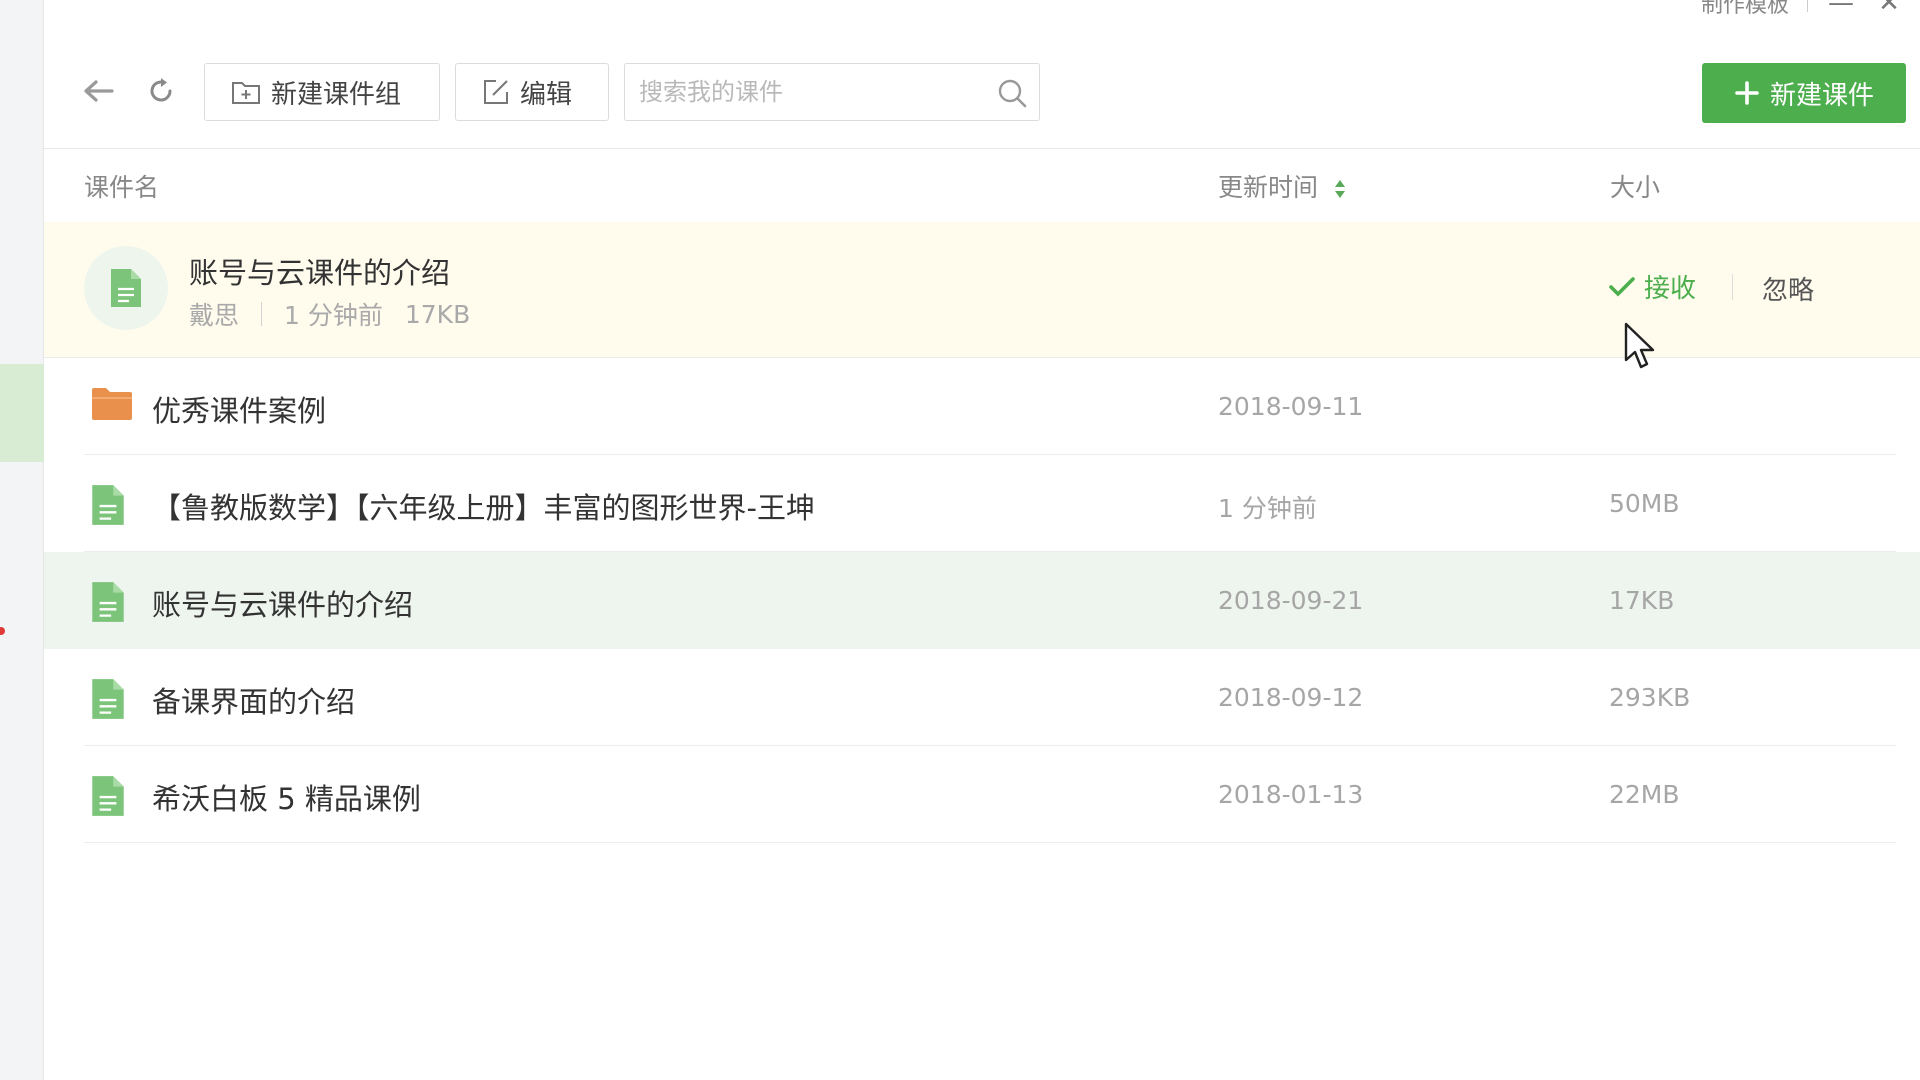  I want to click on search-icon, so click(1012, 93).